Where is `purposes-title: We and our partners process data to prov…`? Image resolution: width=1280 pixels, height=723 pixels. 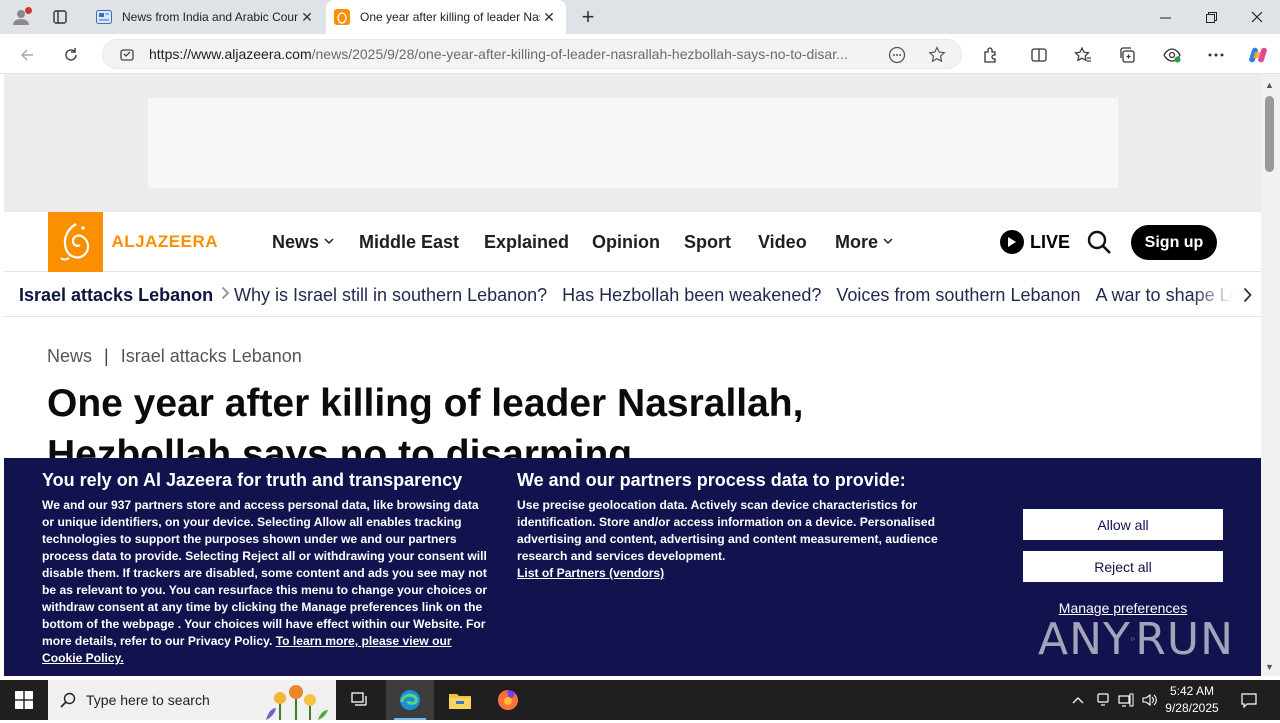 purposes-title: We and our partners process data to prov… is located at coordinates (711, 480).